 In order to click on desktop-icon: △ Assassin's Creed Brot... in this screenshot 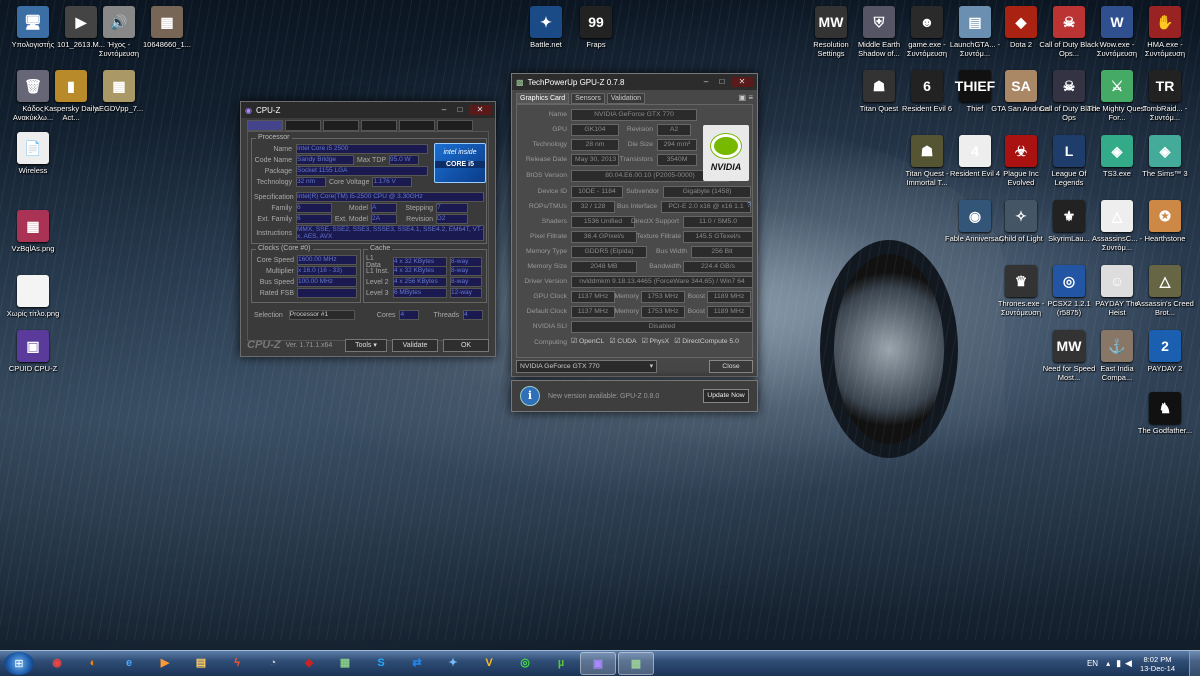, I will do `click(1165, 291)`.